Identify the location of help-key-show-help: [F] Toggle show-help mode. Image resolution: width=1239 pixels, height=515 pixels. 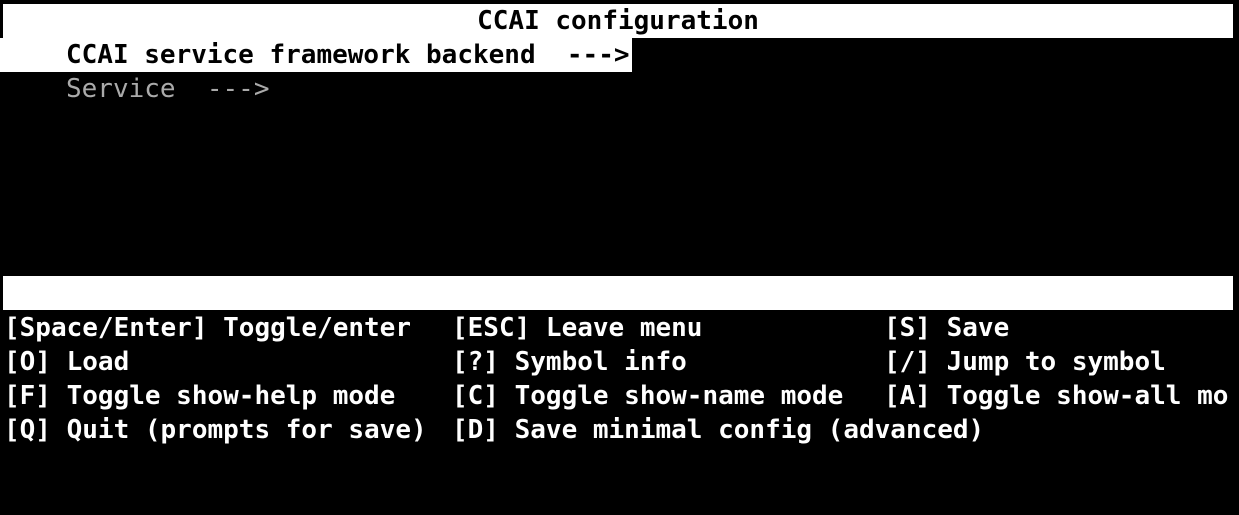
(200, 396).